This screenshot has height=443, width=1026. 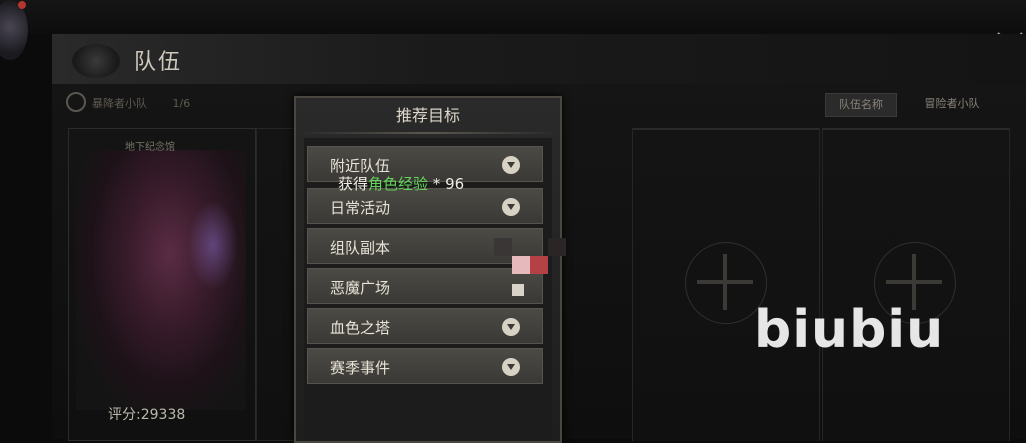 I want to click on dropdown-title: 推荐目标, so click(x=427, y=115).